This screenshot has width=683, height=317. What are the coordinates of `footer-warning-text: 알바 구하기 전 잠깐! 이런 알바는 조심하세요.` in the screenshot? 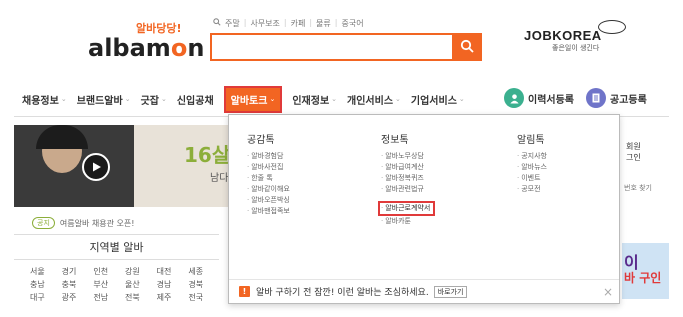 It's located at (342, 293).